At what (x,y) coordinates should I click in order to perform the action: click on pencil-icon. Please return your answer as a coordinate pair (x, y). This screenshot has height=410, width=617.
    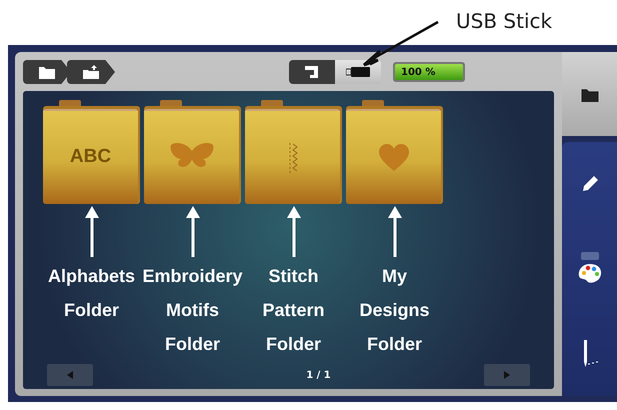
    Looking at the image, I should click on (589, 184).